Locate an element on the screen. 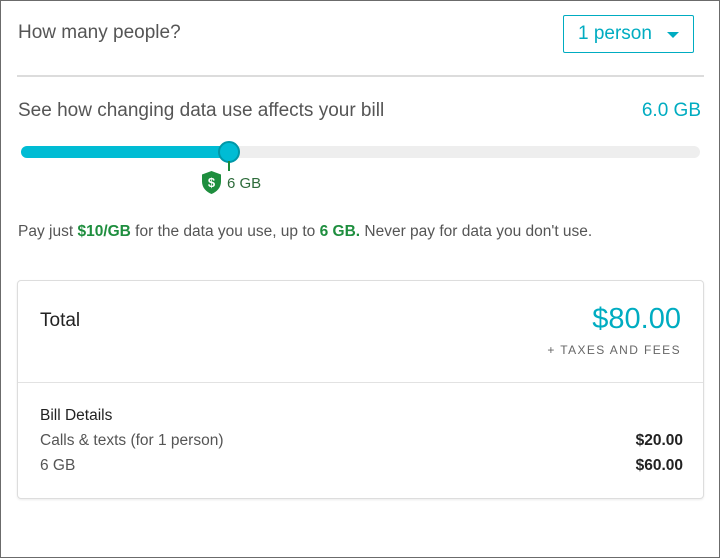  people-question: How many people? is located at coordinates (99, 32).